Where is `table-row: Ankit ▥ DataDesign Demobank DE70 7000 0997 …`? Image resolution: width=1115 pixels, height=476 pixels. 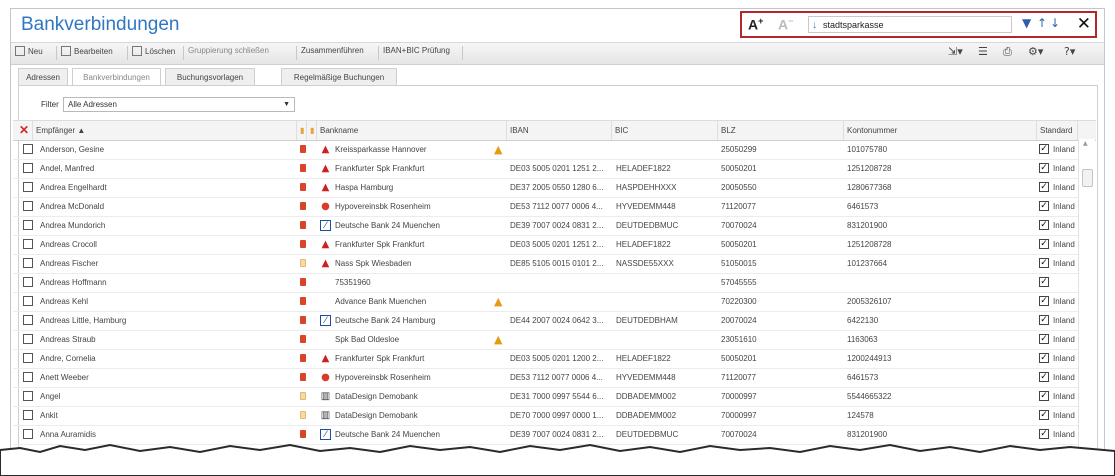 table-row: Ankit ▥ DataDesign Demobank DE70 7000 0997 … is located at coordinates (545, 416).